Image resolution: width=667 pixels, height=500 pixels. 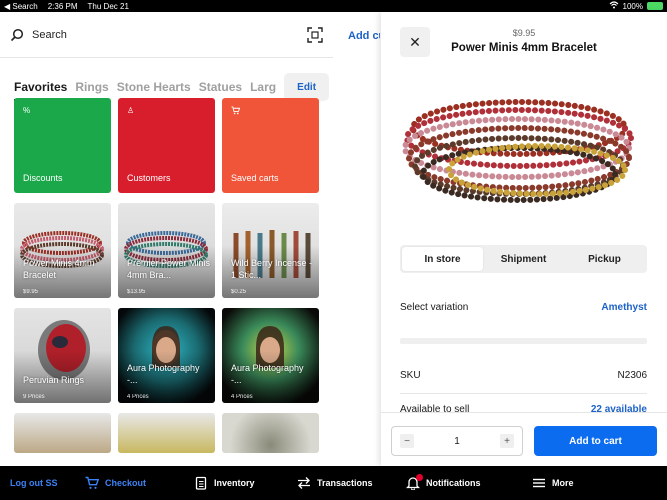 I want to click on nav-more: More, so click(x=553, y=483).